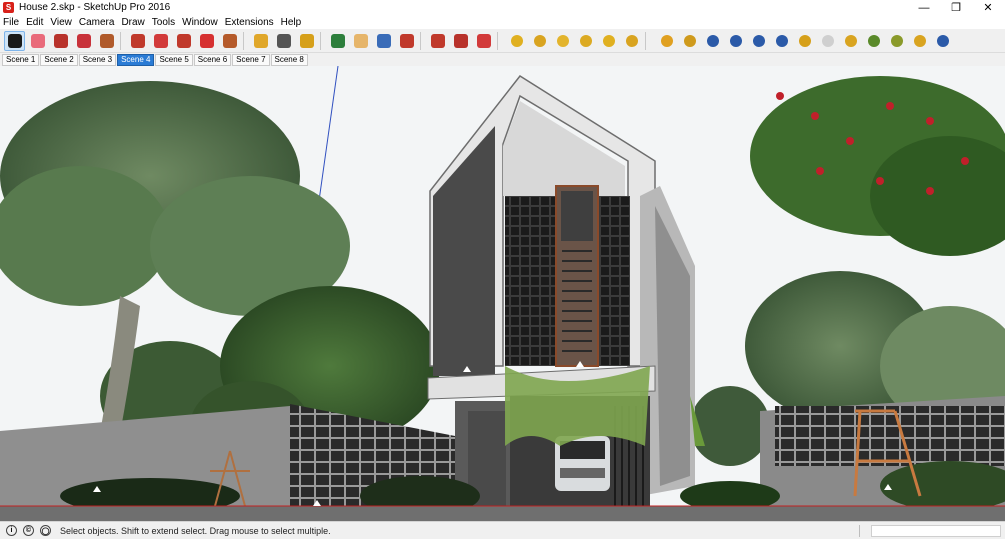 The image size is (1005, 539). I want to click on paint-bucket-tool-button, so click(306, 41).